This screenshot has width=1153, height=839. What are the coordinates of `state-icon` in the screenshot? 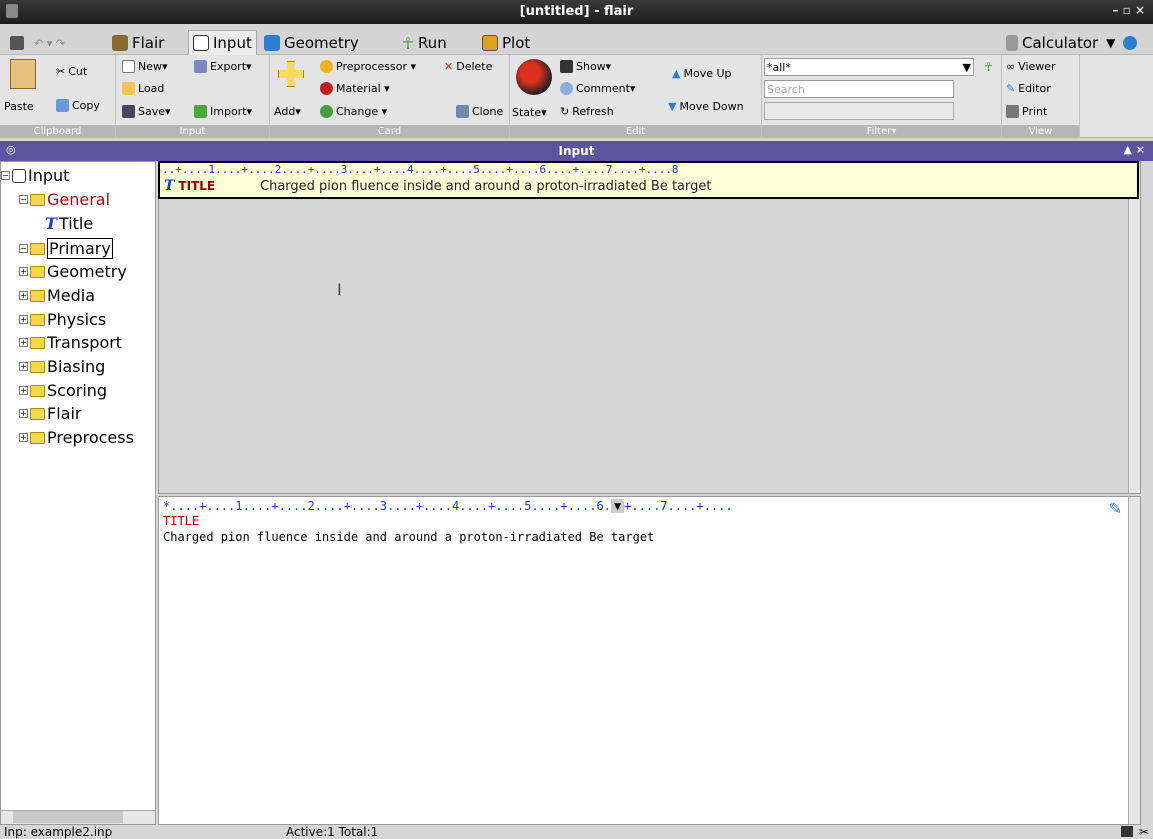 It's located at (534, 77).